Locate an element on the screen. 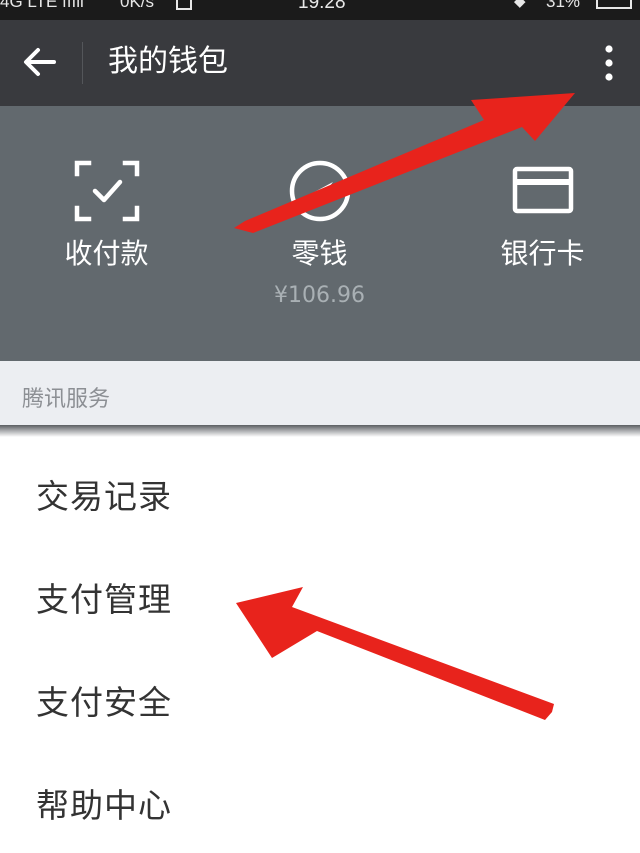 The height and width of the screenshot is (853, 640). menu-item-label: 支付安全 is located at coordinates (104, 702).